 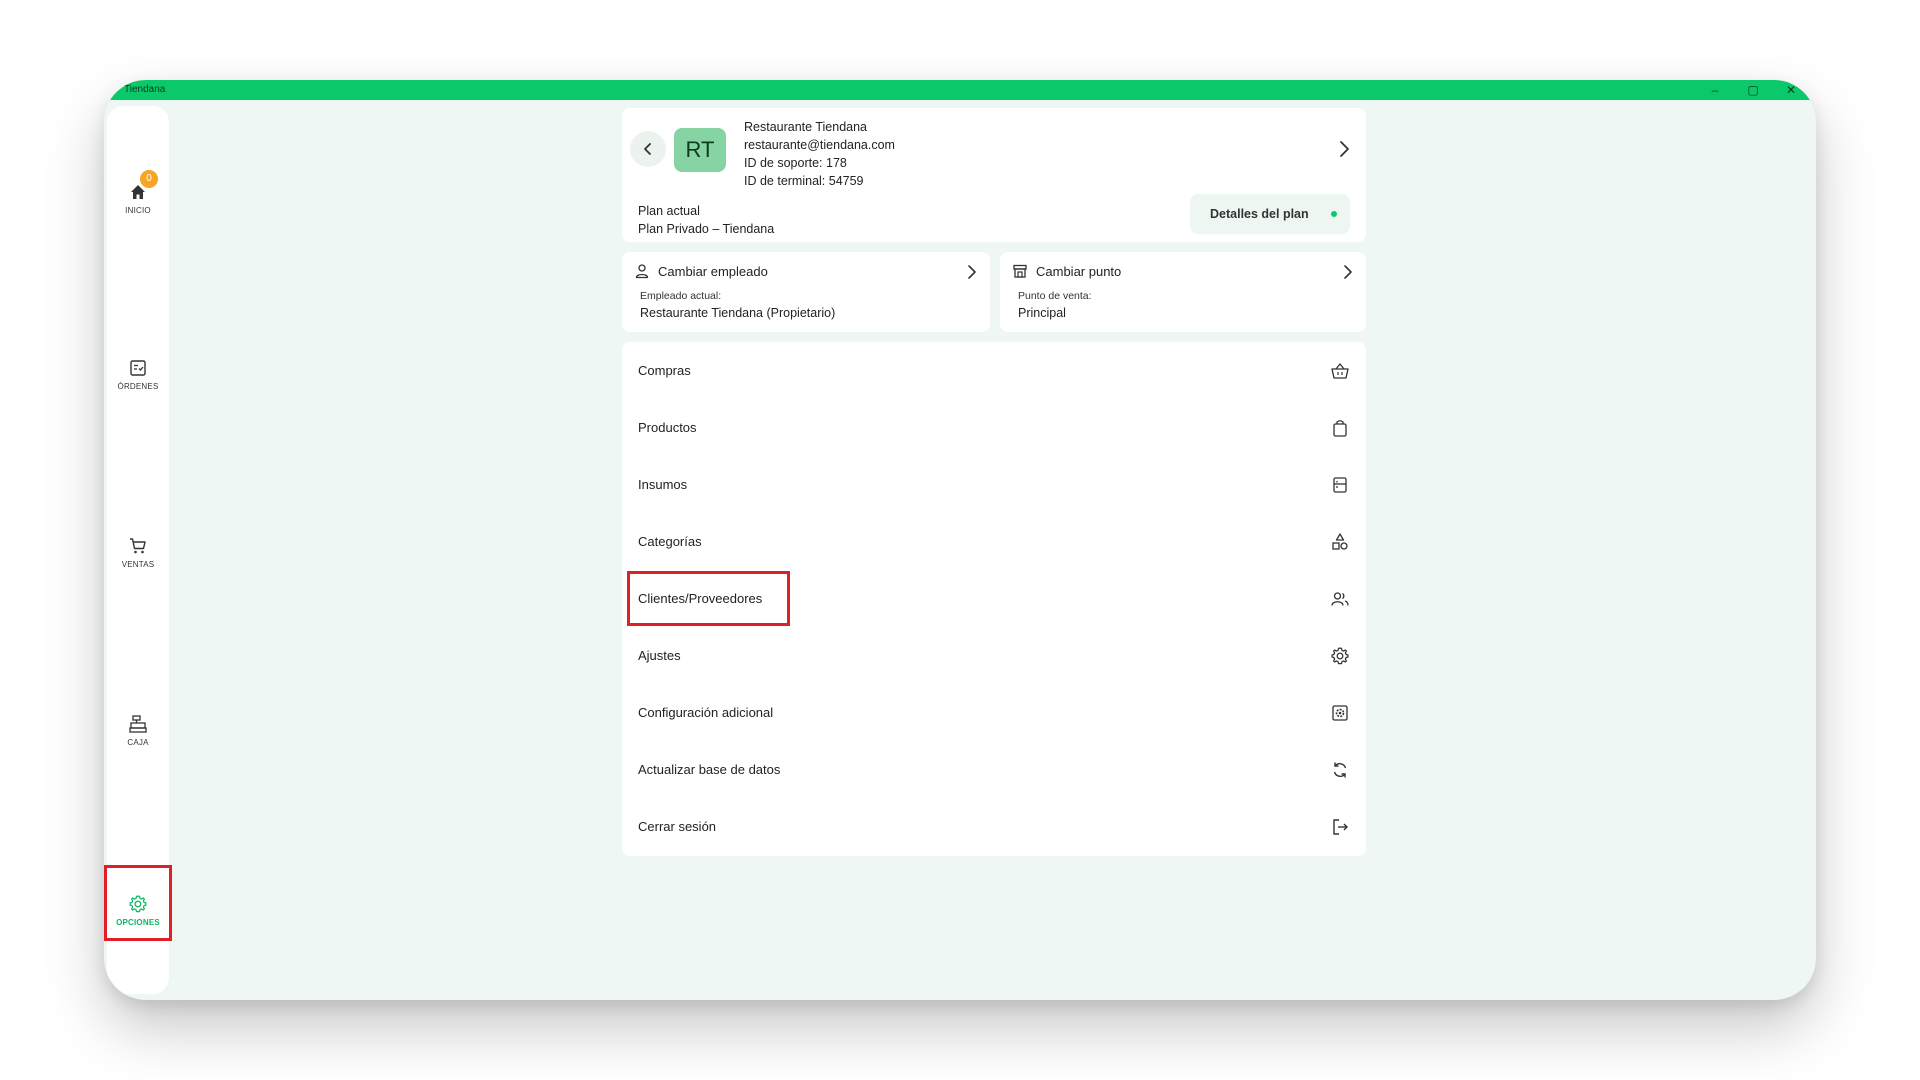 I want to click on profile-name: Restaurante Tiendana, so click(x=806, y=127).